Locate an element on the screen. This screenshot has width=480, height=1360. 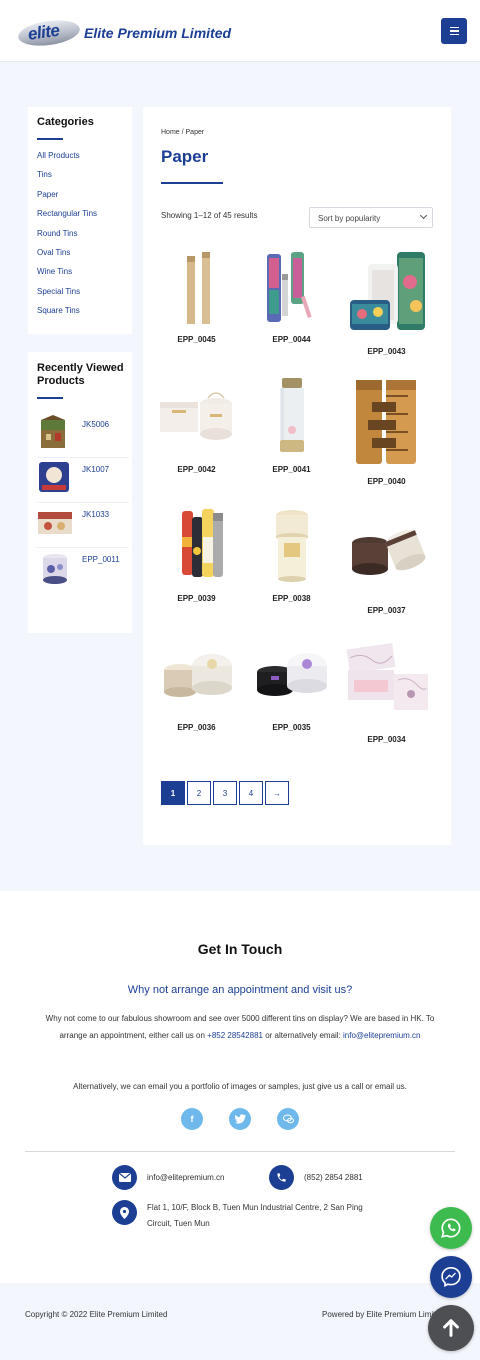
recent-product: JK5006 is located at coordinates (83, 435).